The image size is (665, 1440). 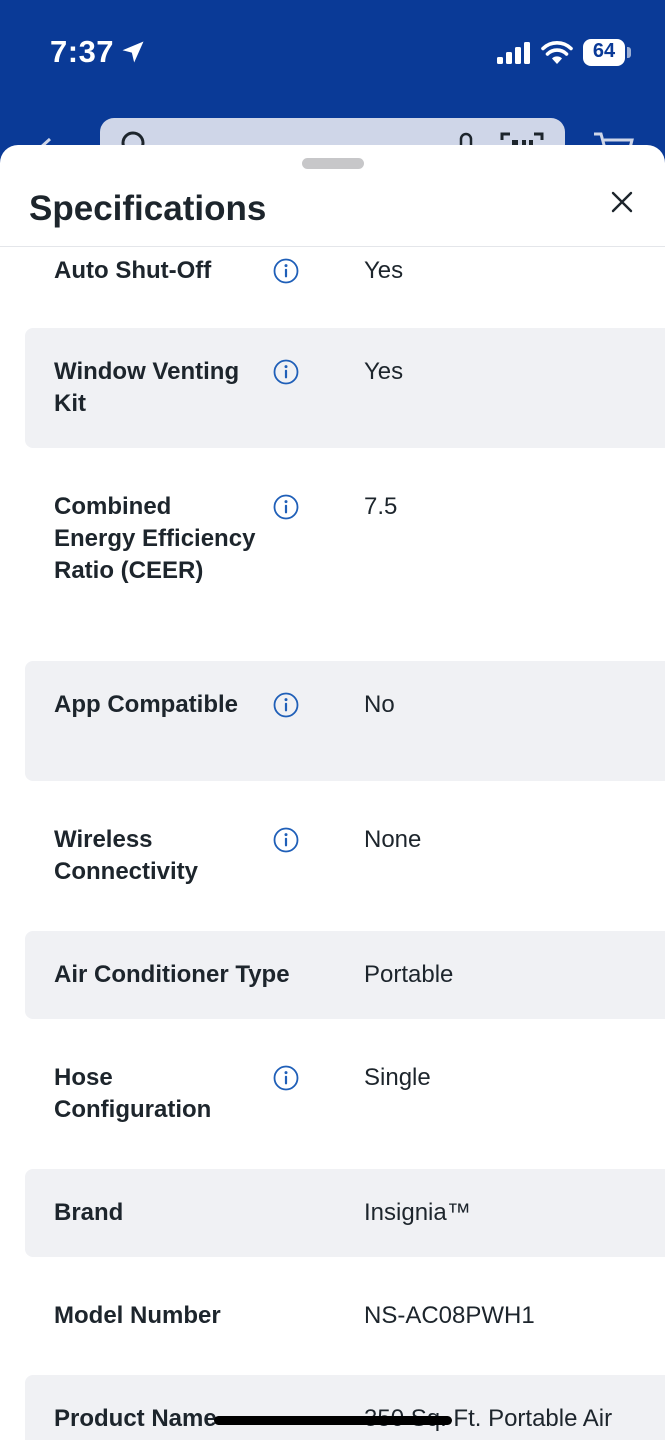 I want to click on spec-value: NS-AC08PWH1, so click(x=449, y=1315).